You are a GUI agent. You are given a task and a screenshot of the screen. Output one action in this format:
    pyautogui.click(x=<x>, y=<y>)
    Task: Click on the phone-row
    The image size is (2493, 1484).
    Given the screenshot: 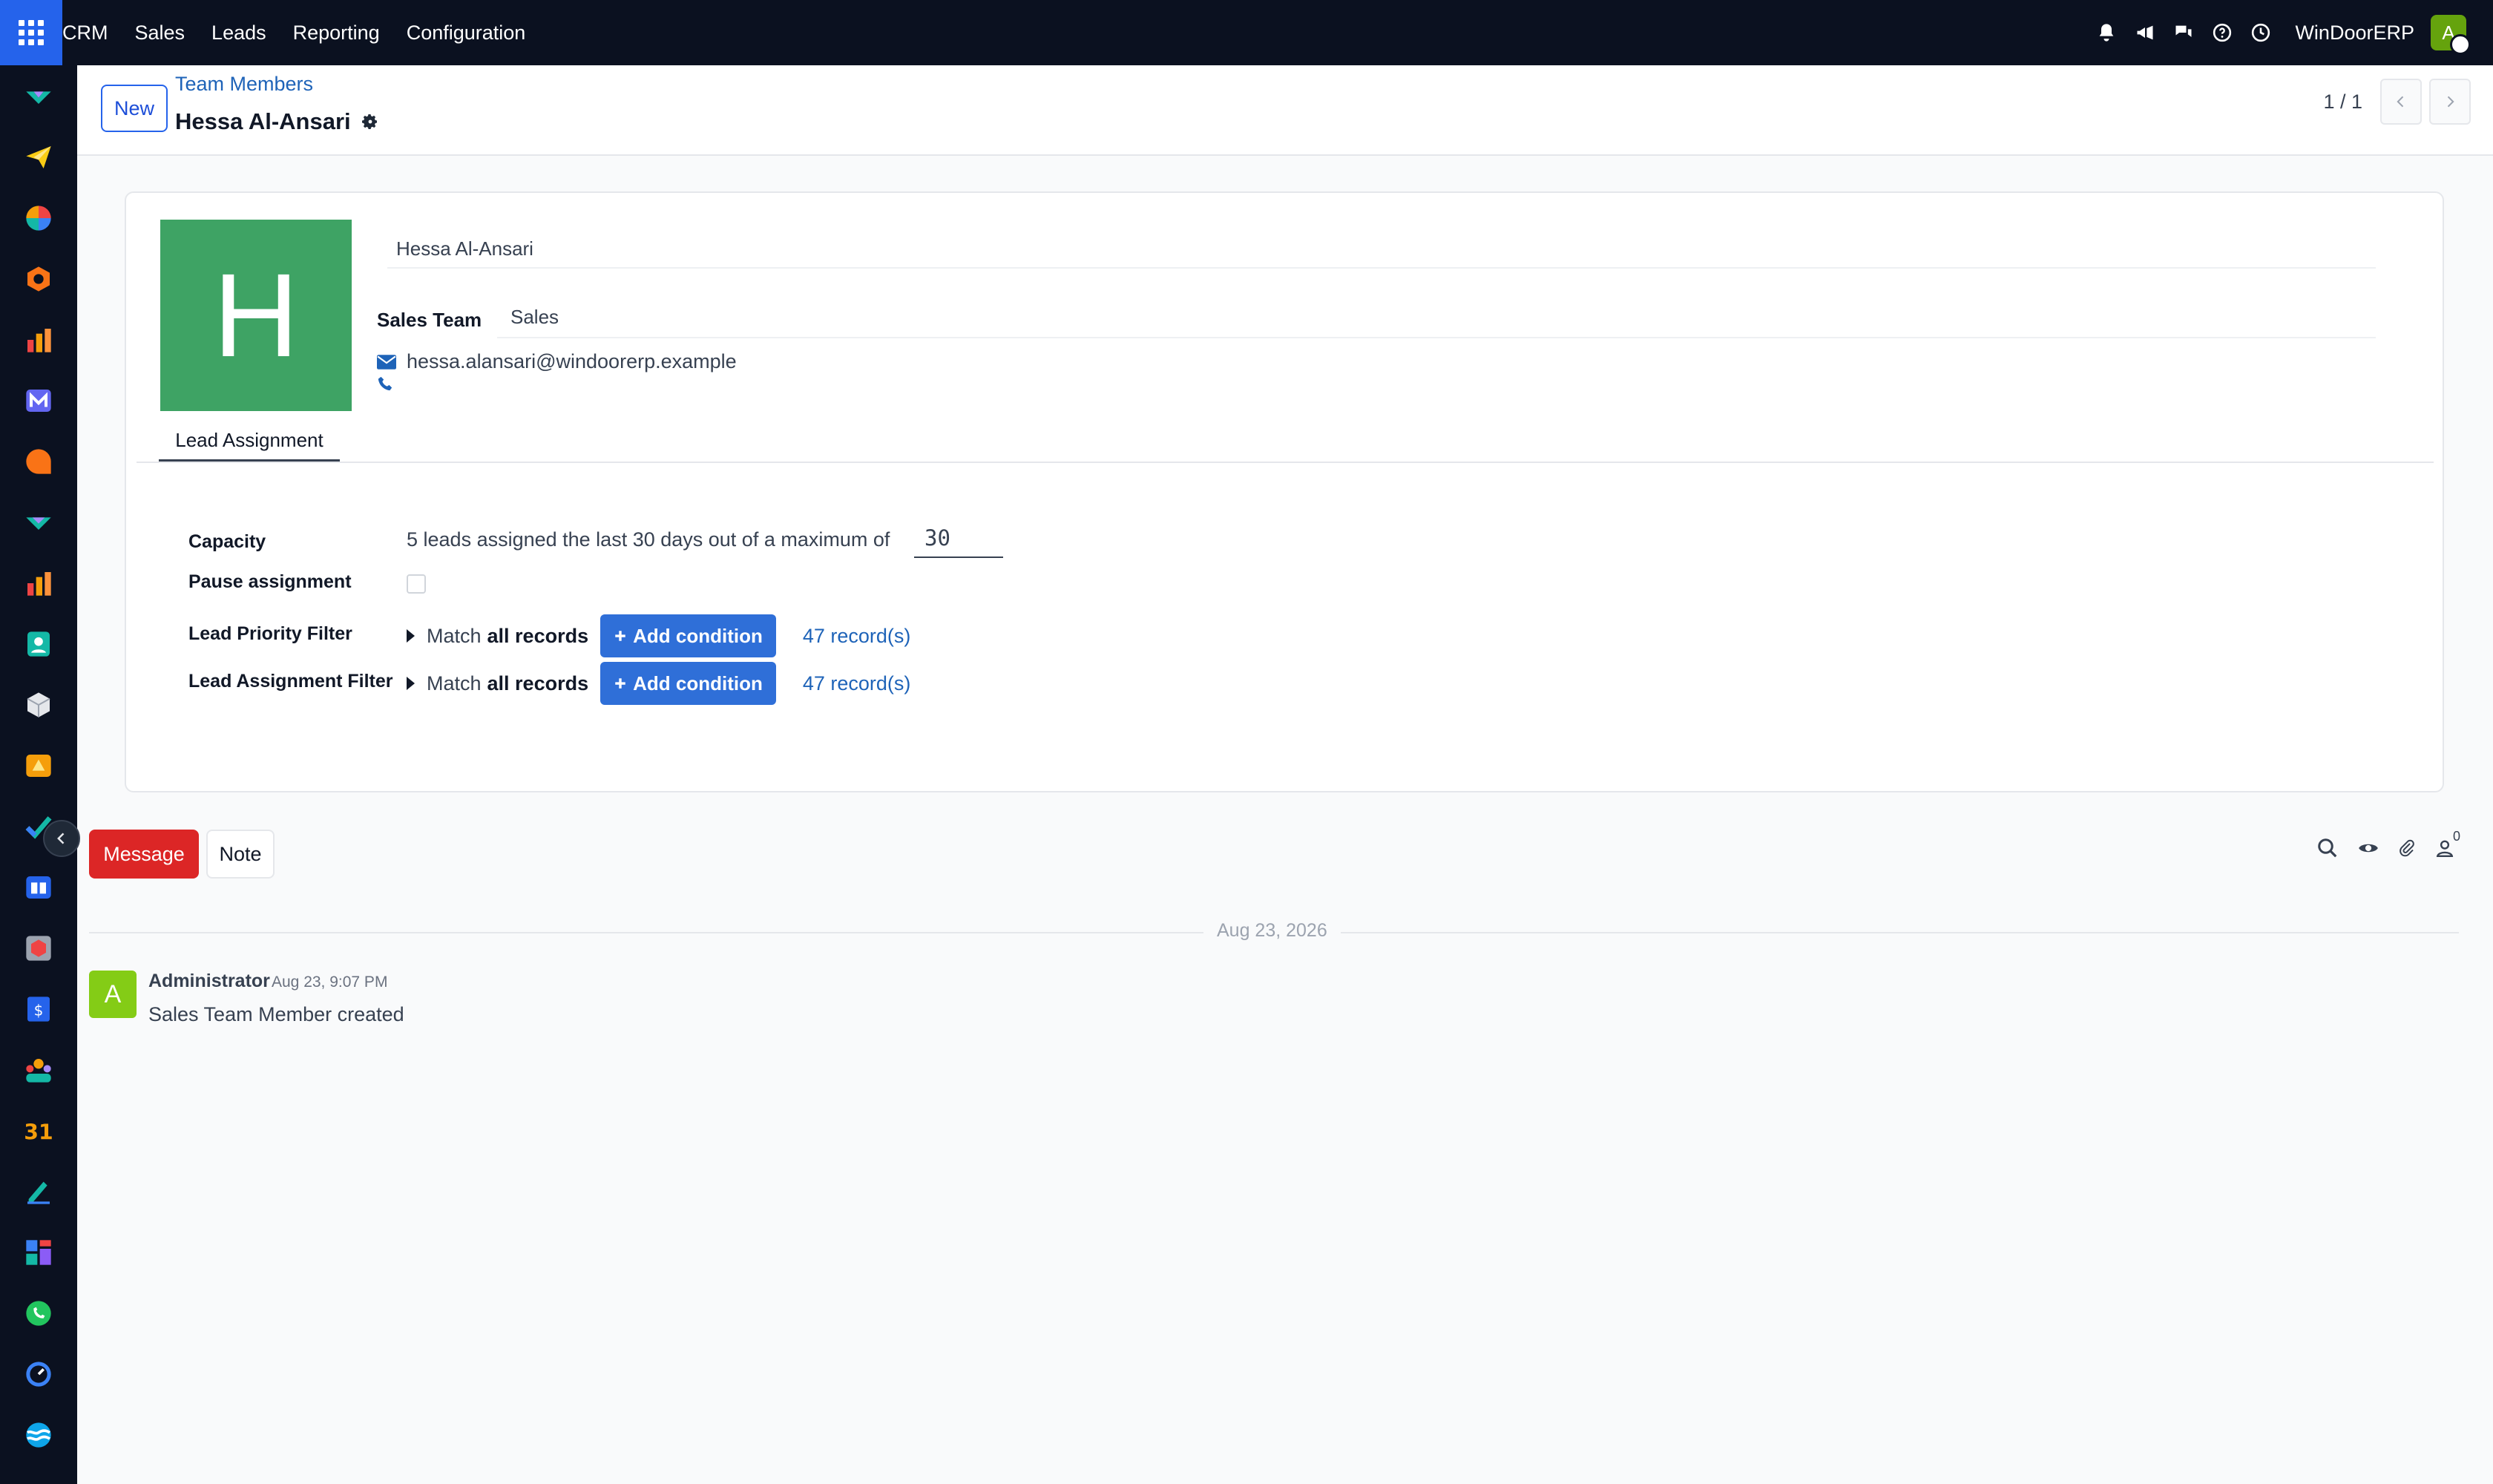 What is the action you would take?
    pyautogui.click(x=385, y=385)
    